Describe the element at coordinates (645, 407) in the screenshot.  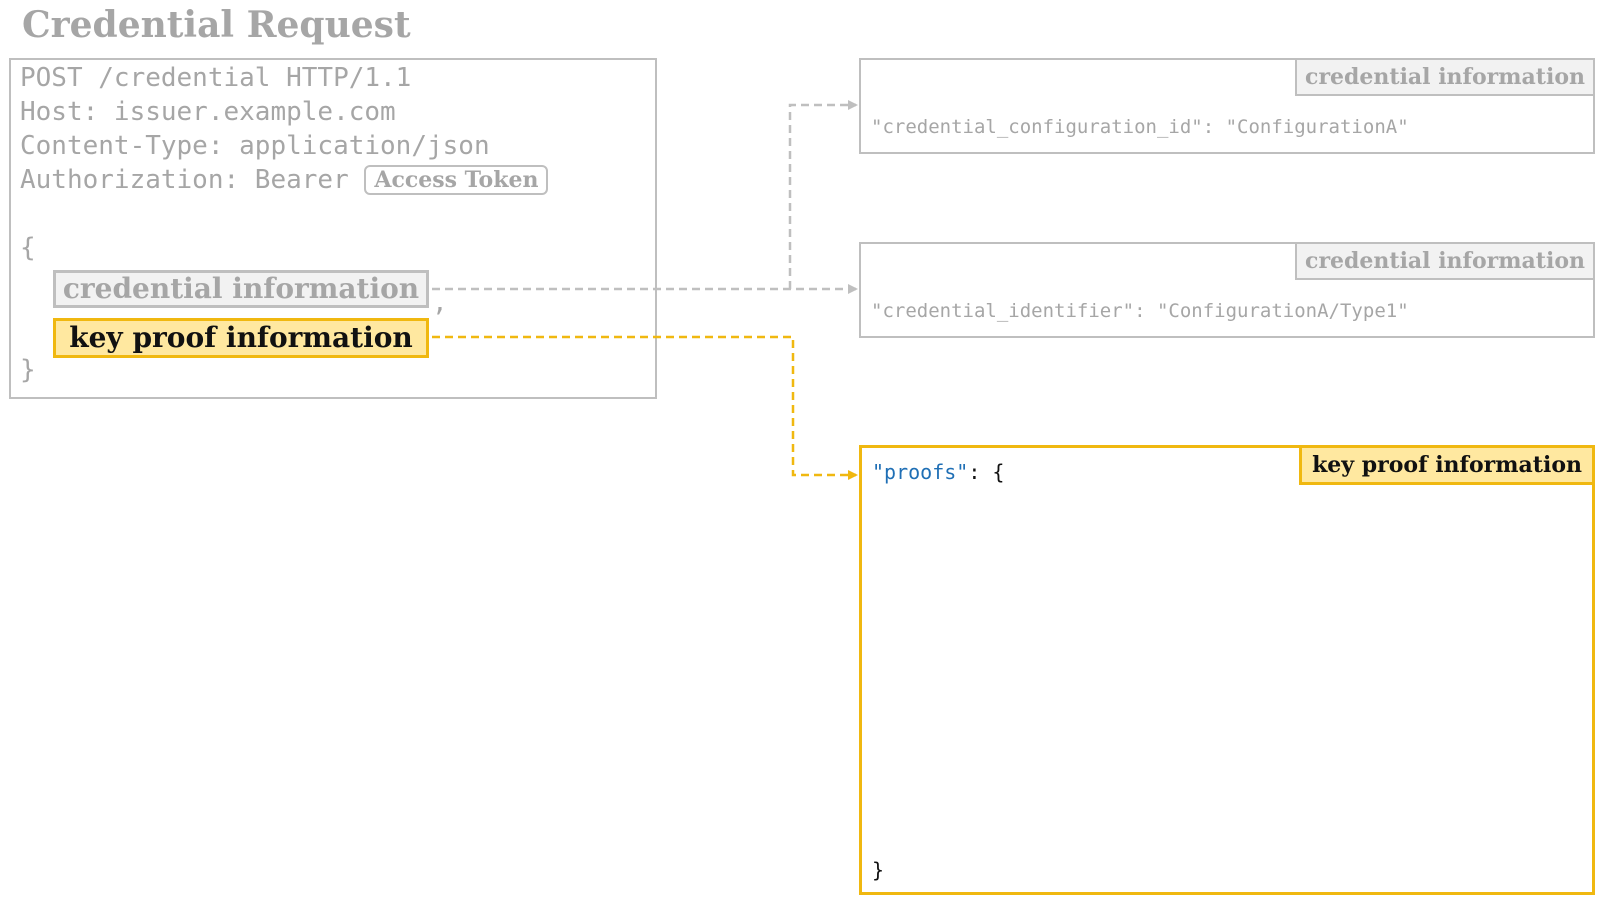
I see `key-proof-connector` at that location.